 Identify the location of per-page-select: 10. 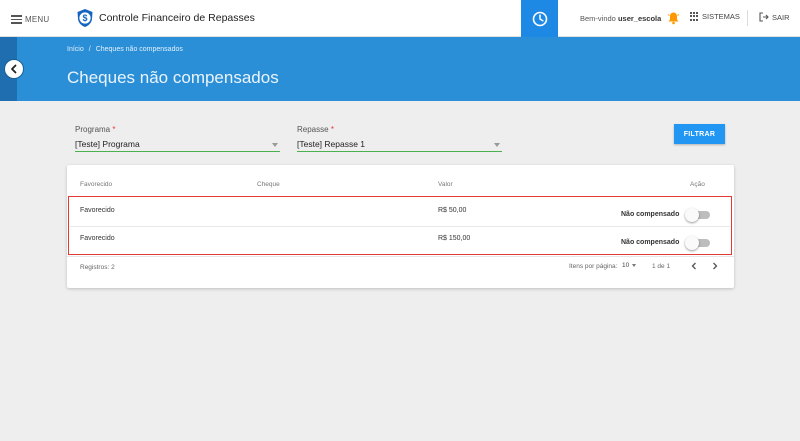
(629, 265).